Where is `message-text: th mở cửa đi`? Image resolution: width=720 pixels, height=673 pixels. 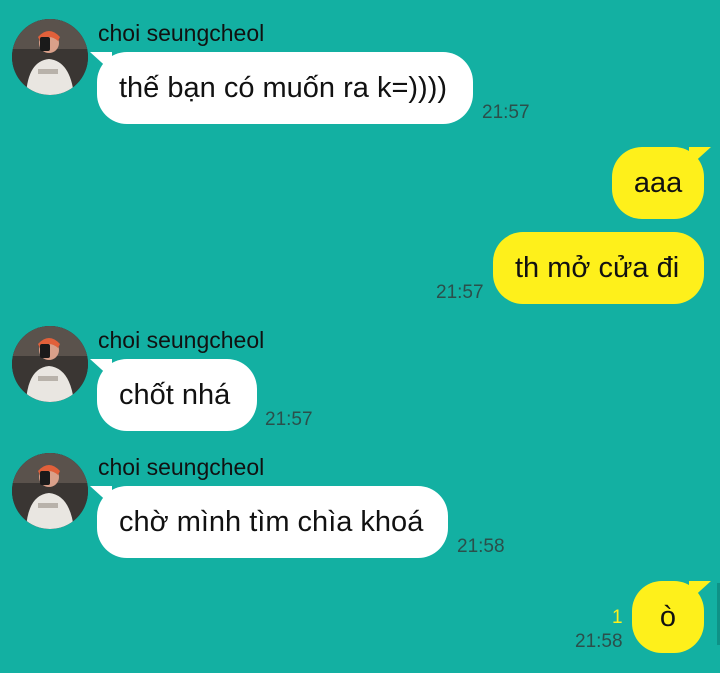
message-text: th mở cửa đi is located at coordinates (597, 267).